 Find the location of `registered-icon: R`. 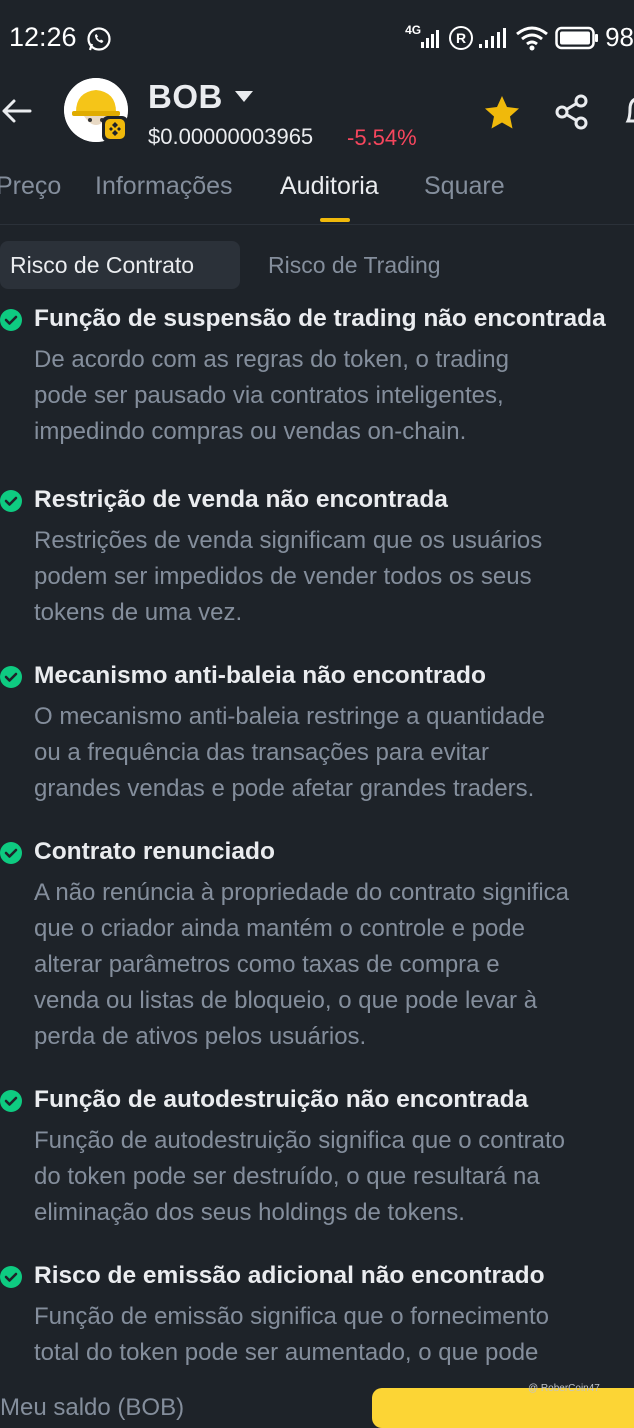

registered-icon: R is located at coordinates (461, 37).